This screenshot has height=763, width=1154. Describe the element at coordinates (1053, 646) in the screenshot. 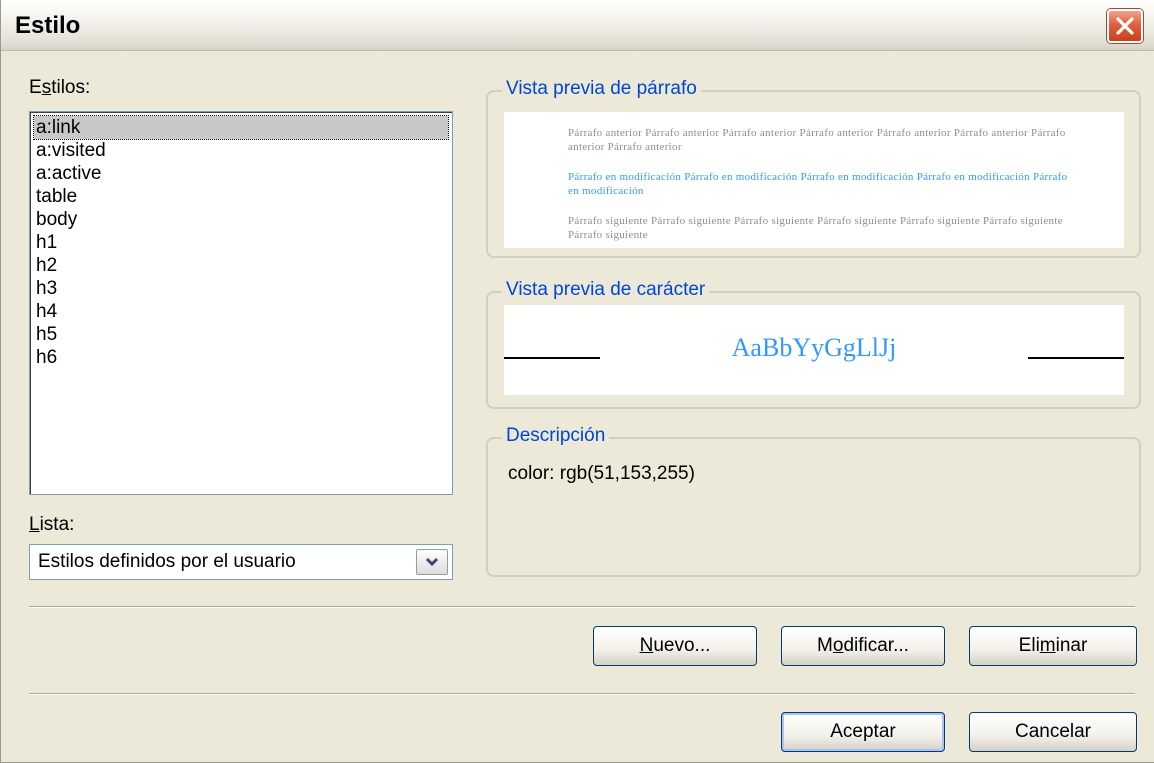

I see `delete-button: Eliminar` at that location.